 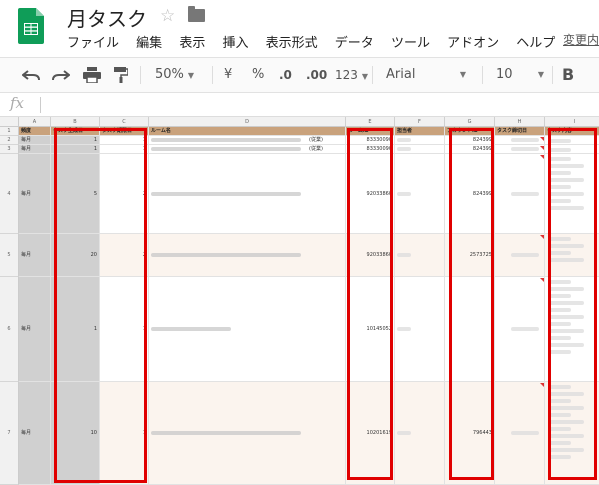 I want to click on cell-f6, so click(x=420, y=329).